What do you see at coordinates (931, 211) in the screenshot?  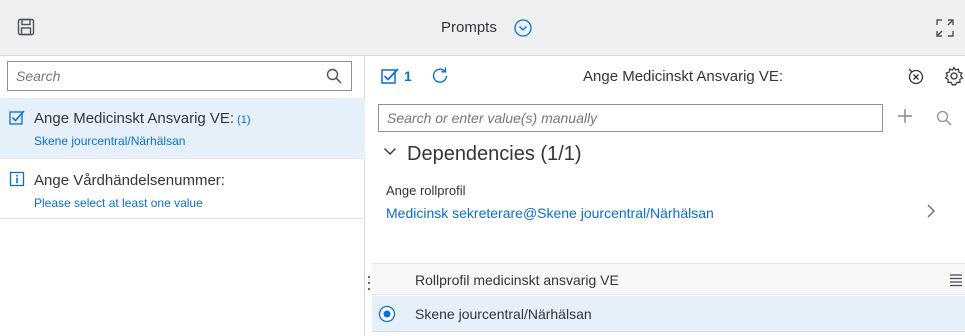 I see `chevron-right-icon` at bounding box center [931, 211].